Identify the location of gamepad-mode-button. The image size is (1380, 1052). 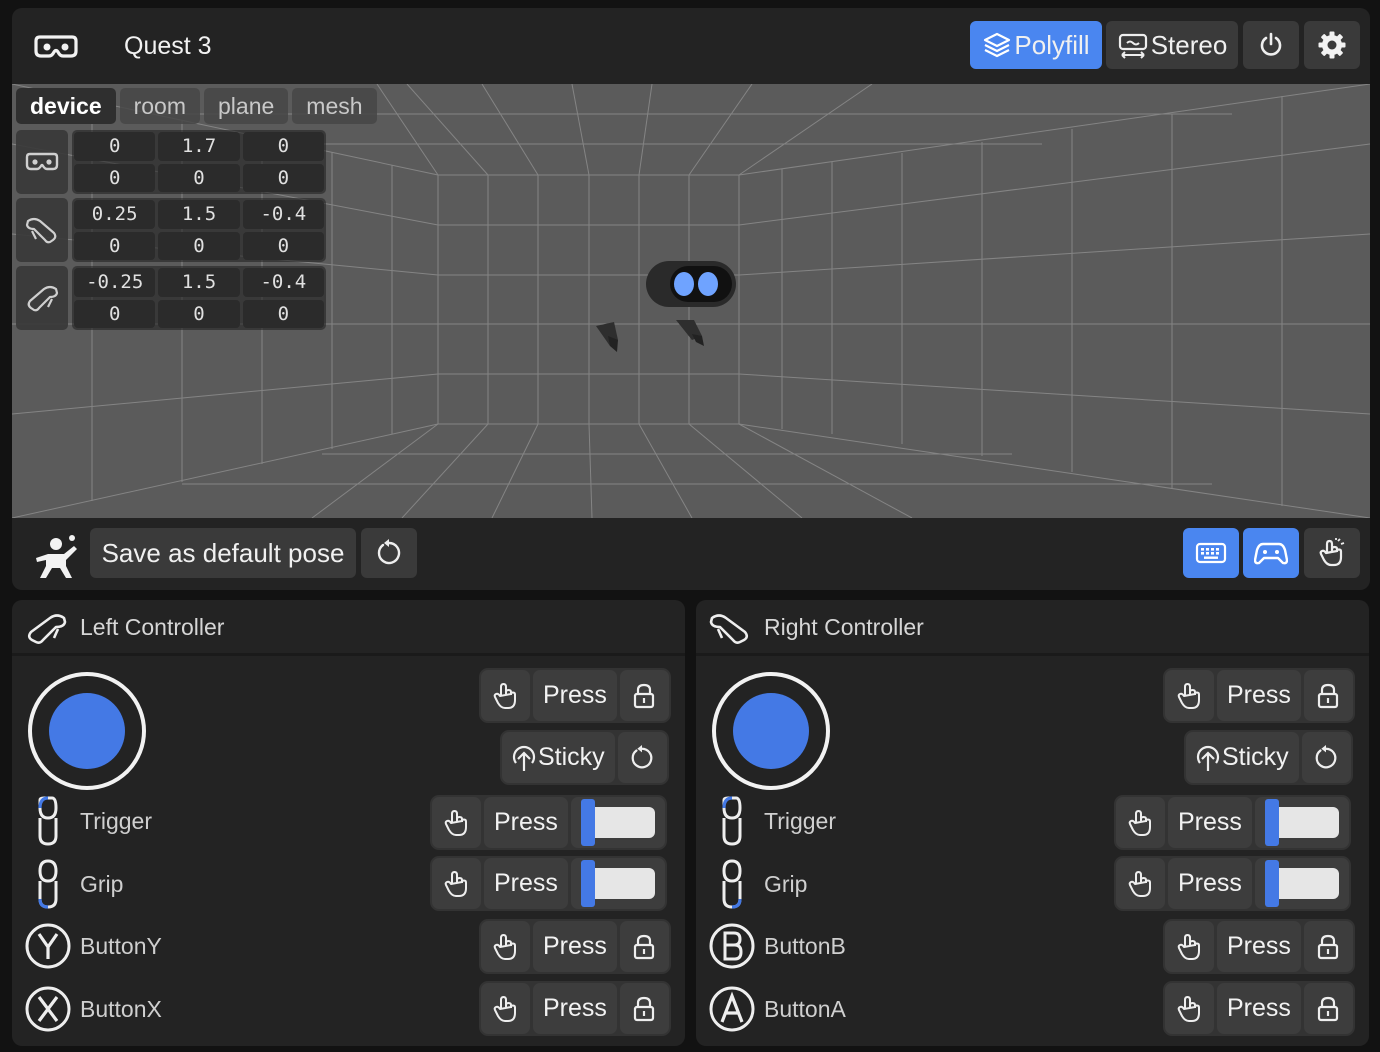
(1271, 553).